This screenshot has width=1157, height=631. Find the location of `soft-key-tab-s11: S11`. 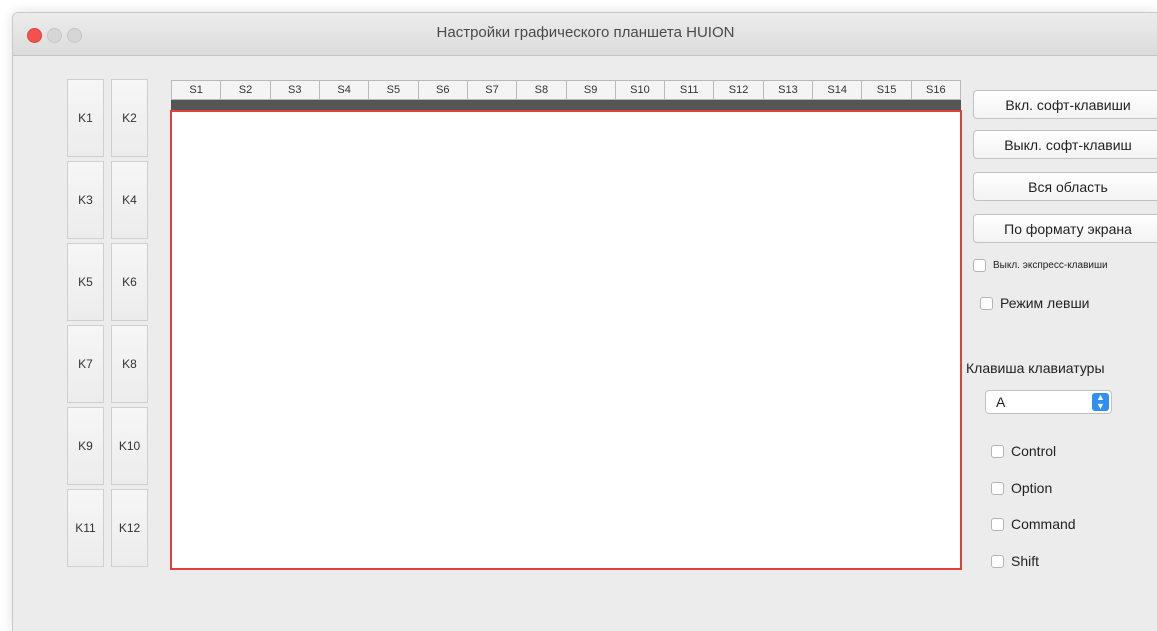

soft-key-tab-s11: S11 is located at coordinates (690, 90).